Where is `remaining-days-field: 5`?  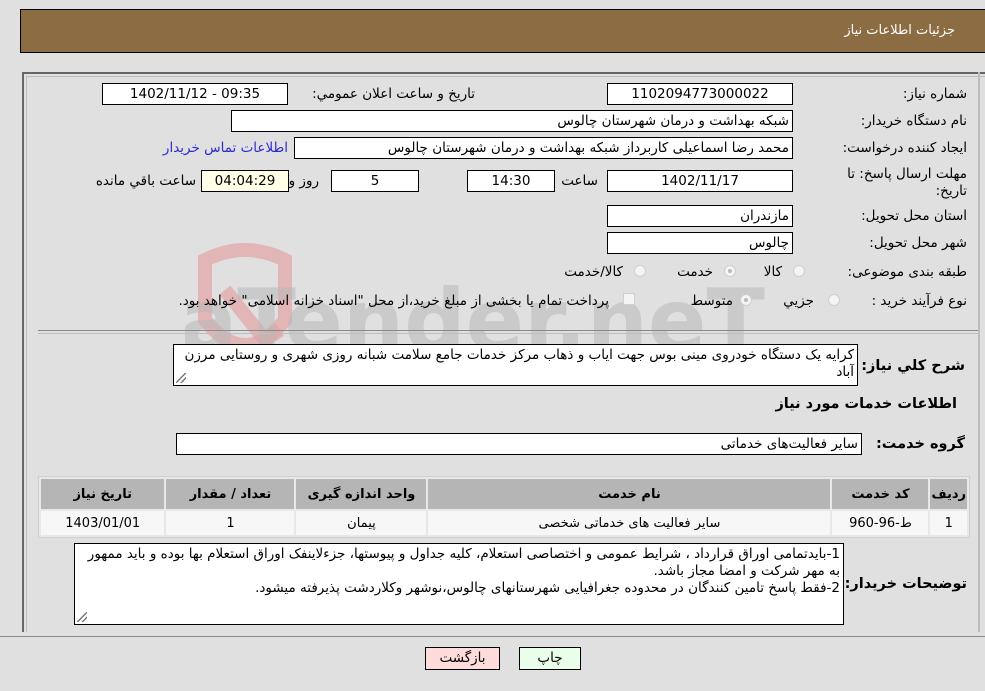
remaining-days-field: 5 is located at coordinates (375, 181).